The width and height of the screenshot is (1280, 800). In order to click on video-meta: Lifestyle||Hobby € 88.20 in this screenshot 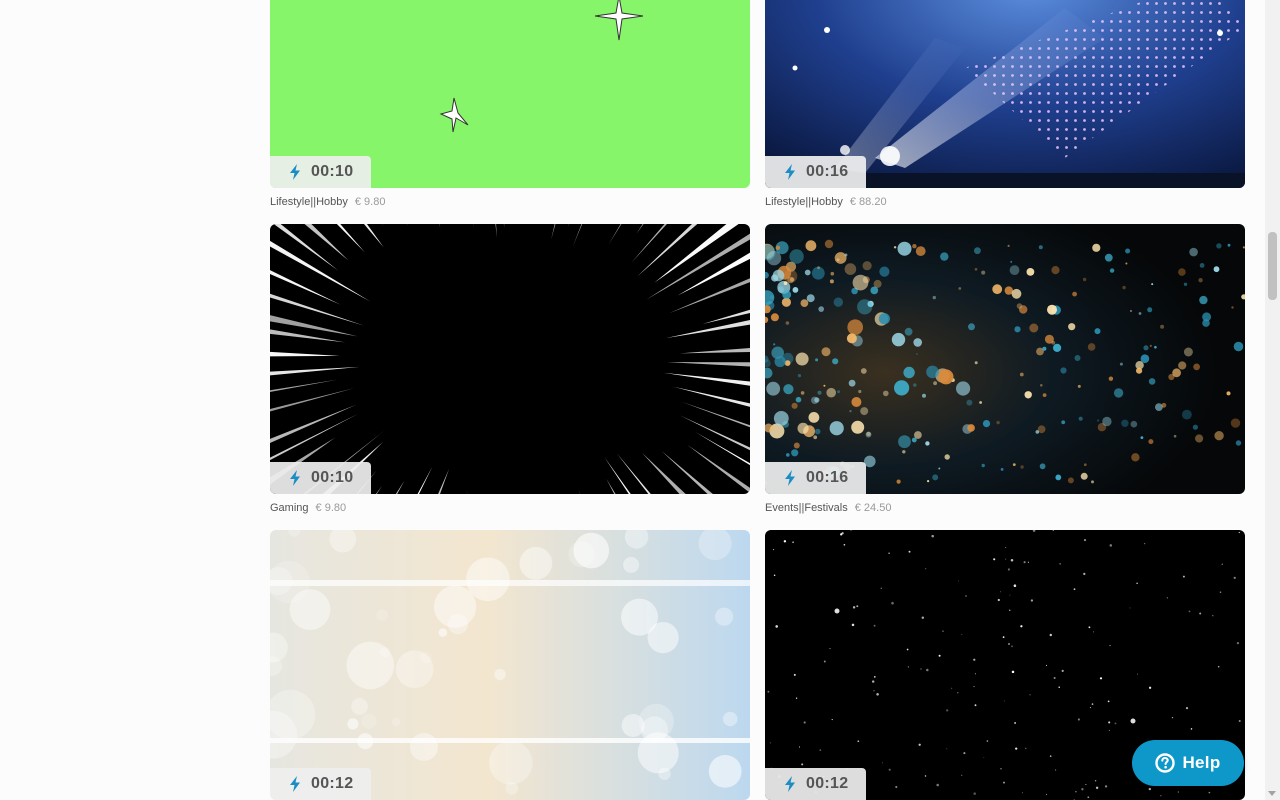, I will do `click(1005, 202)`.